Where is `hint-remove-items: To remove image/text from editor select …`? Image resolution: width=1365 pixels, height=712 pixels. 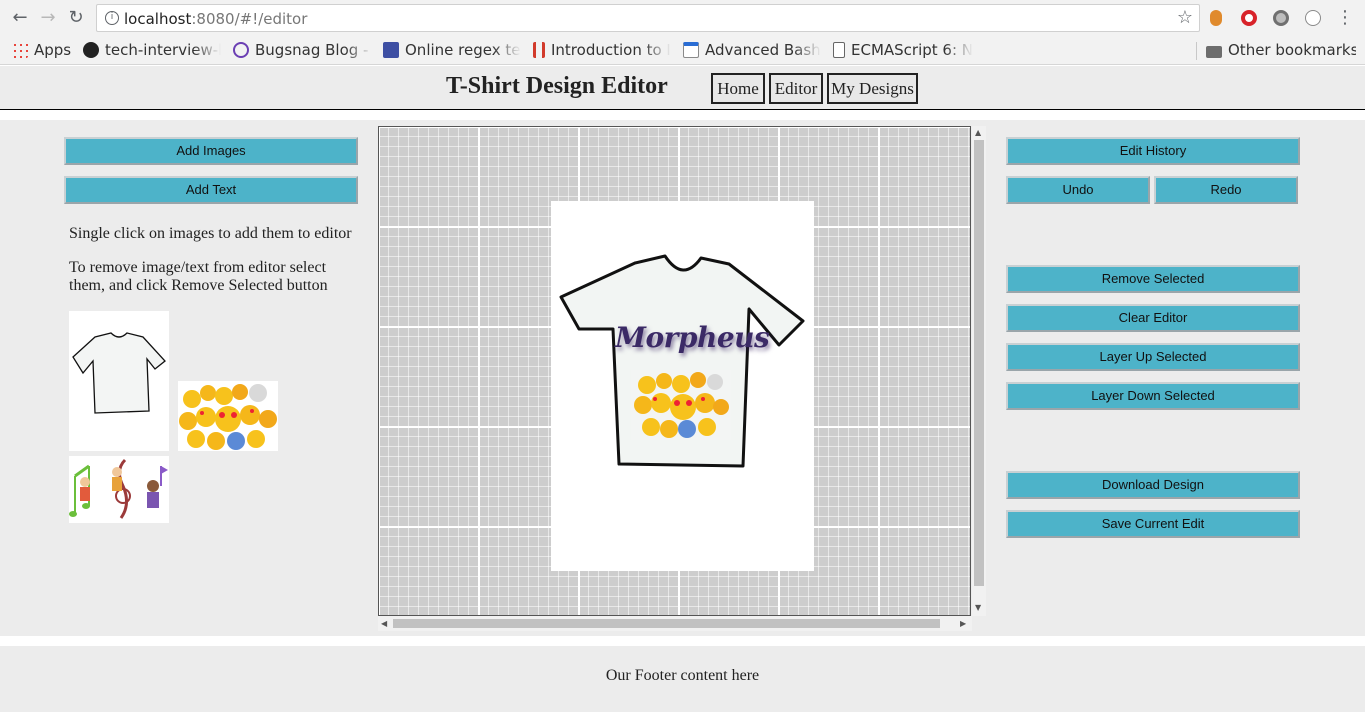 hint-remove-items: To remove image/text from editor select … is located at coordinates (198, 276).